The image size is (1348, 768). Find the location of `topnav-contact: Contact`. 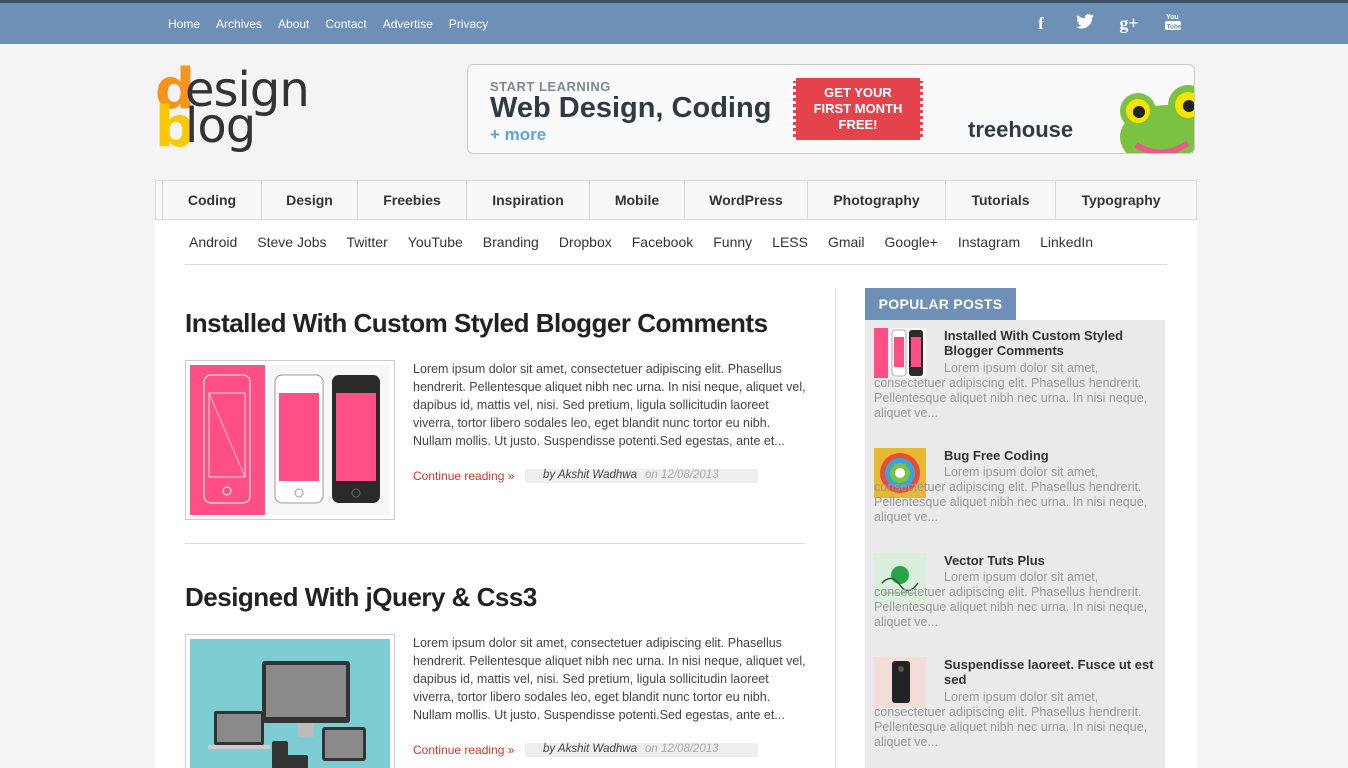

topnav-contact: Contact is located at coordinates (345, 24).